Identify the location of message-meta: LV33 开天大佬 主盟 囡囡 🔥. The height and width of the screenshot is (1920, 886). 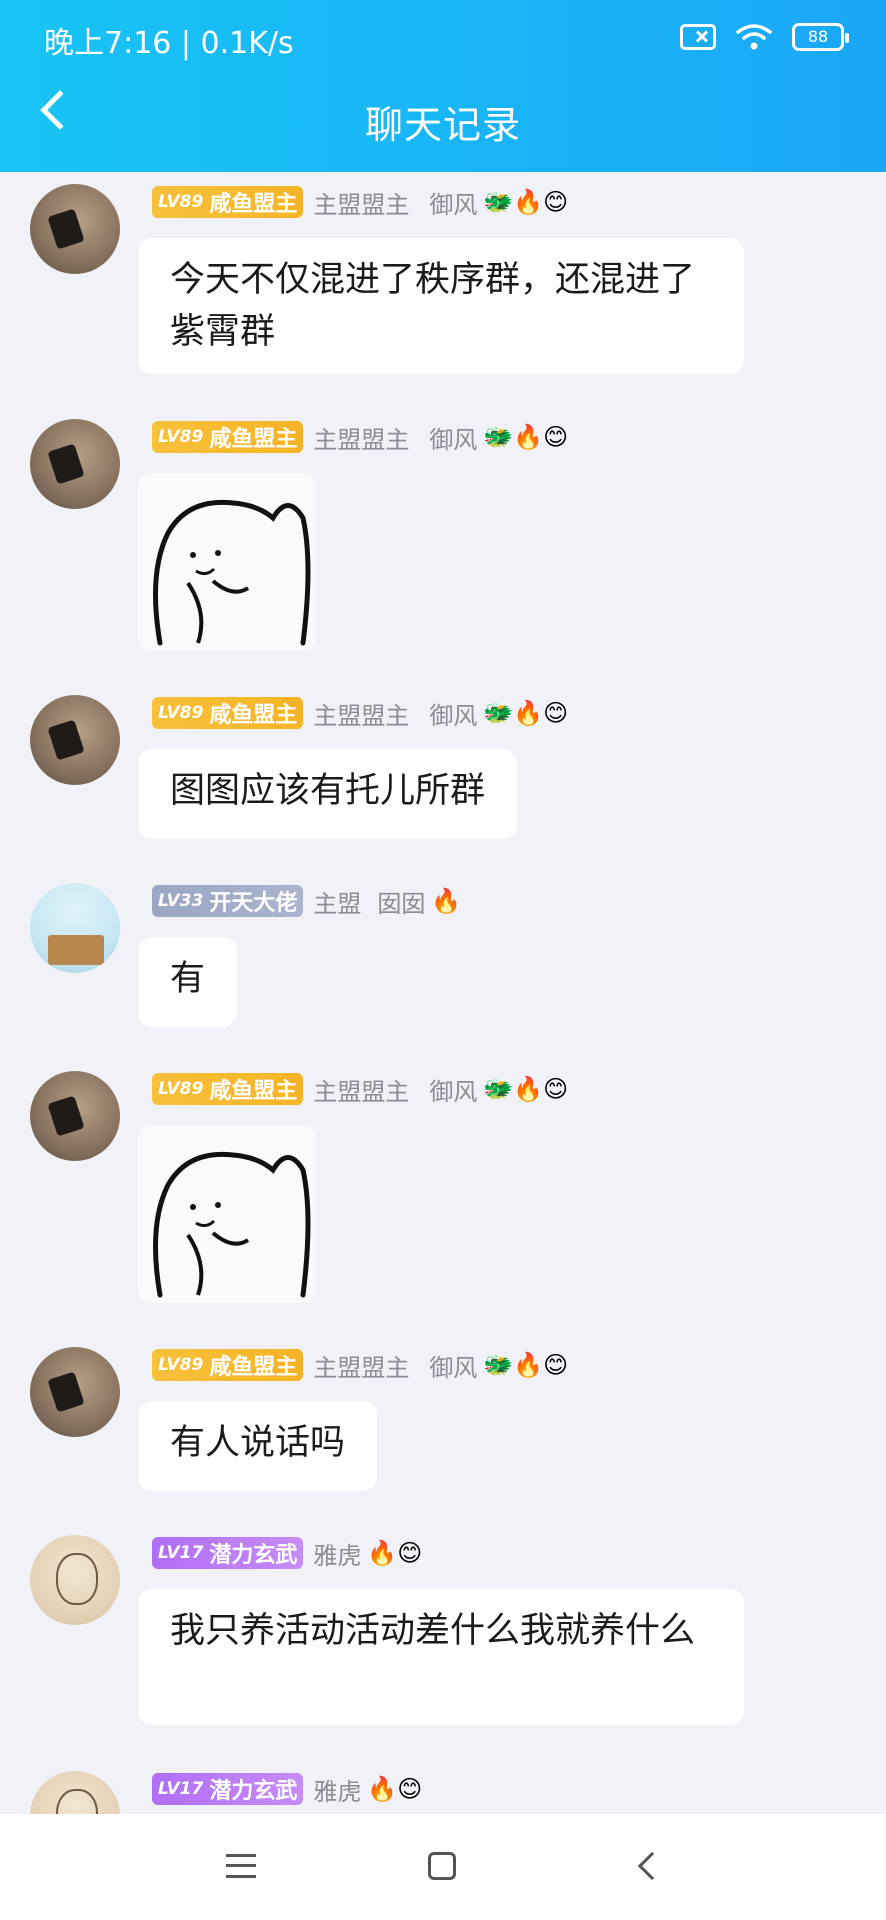
(307, 901).